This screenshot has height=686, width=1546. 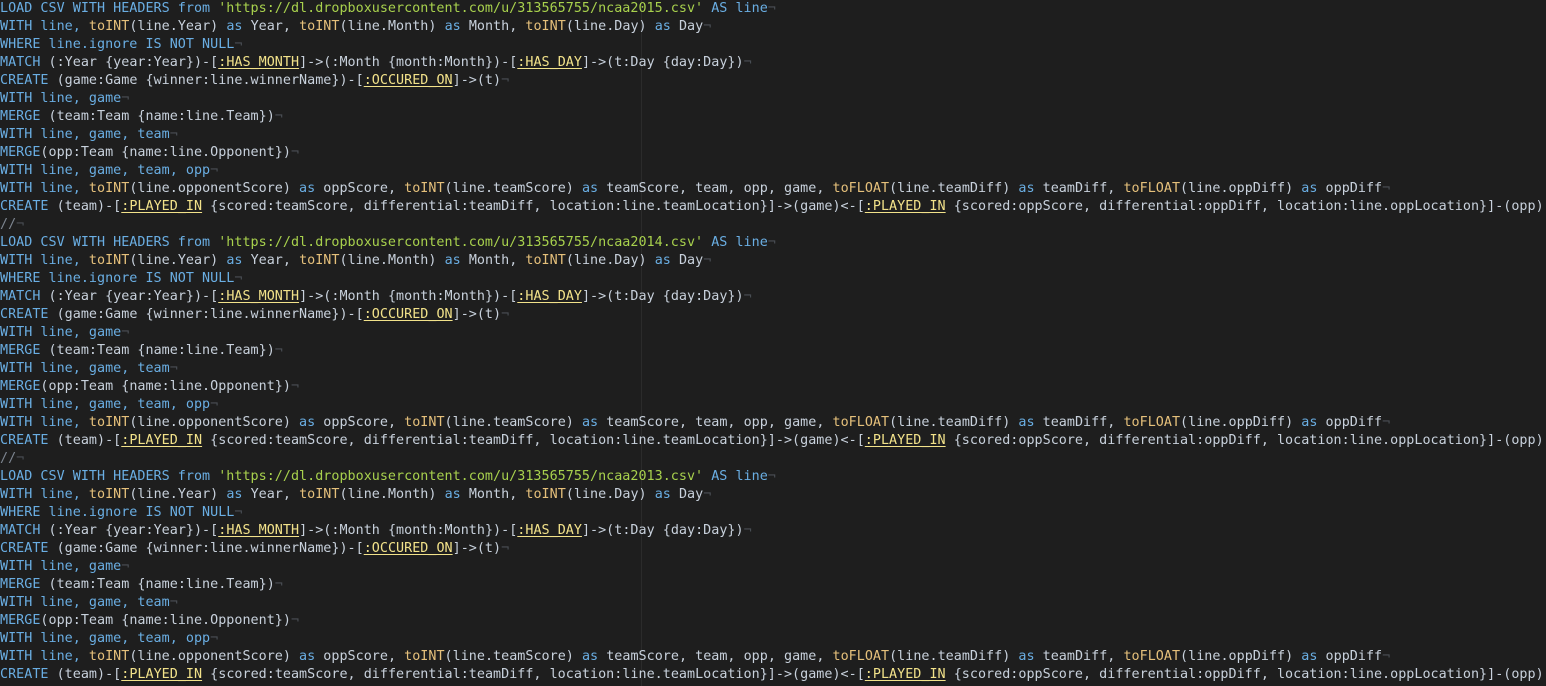 What do you see at coordinates (129, 530) in the screenshot?
I see `text-token: (:Year {year:Year})-[` at bounding box center [129, 530].